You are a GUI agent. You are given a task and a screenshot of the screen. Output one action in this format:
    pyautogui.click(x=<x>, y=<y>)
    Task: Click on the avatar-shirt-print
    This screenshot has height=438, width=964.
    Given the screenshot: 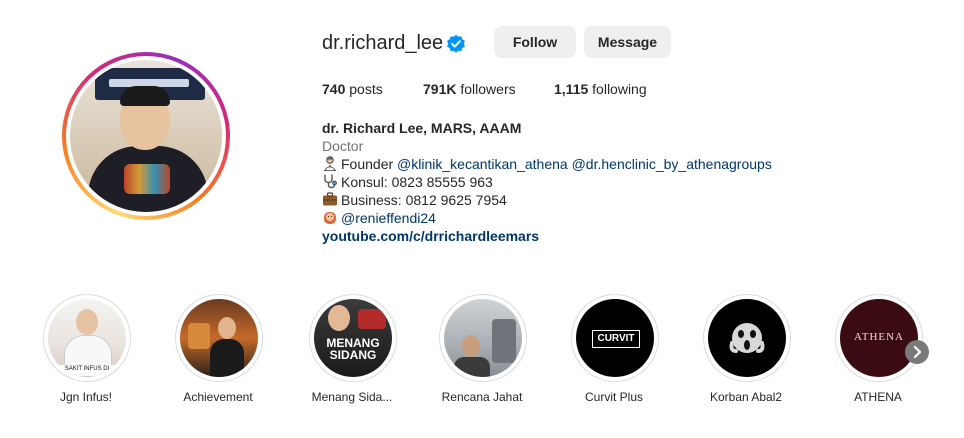 What is the action you would take?
    pyautogui.click(x=147, y=179)
    